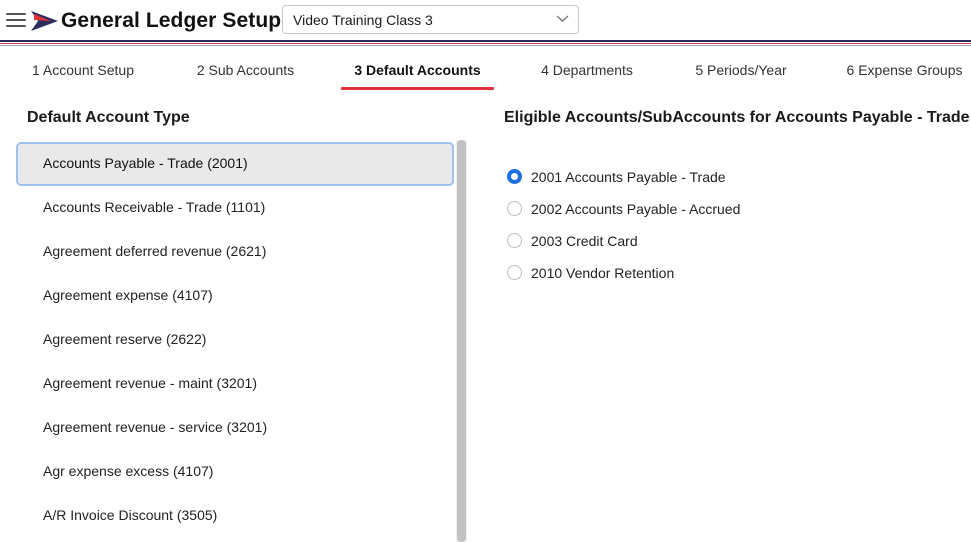 This screenshot has width=971, height=542. I want to click on list-scrollbar, so click(461, 341).